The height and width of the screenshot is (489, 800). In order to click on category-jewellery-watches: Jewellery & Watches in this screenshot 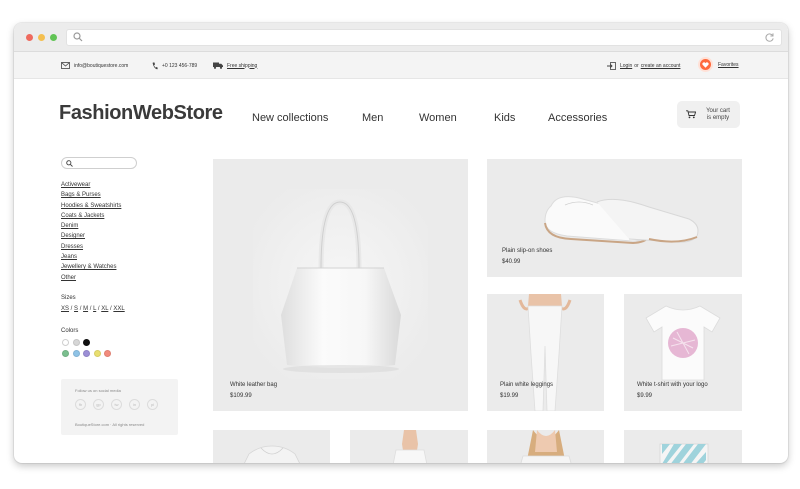, I will do `click(91, 267)`.